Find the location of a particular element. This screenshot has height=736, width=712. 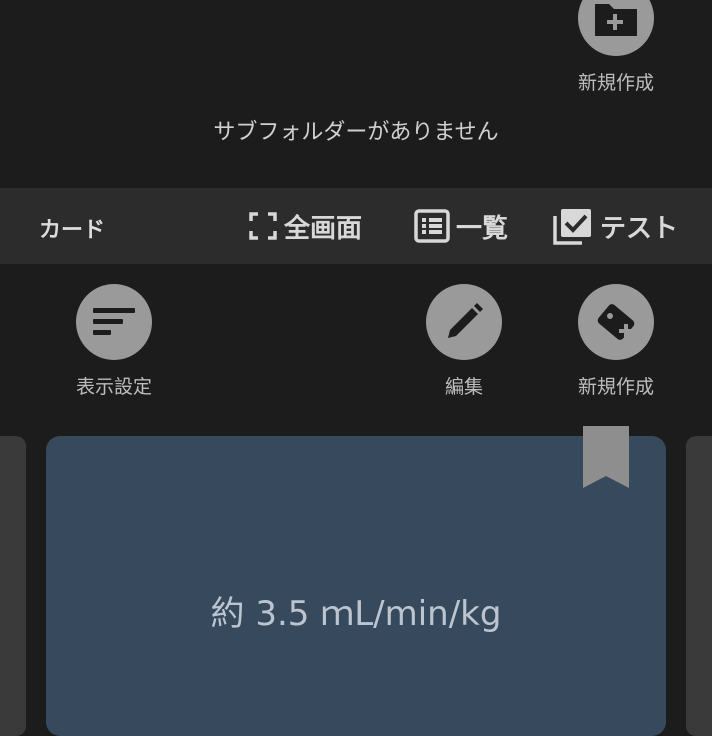

edit-button is located at coordinates (464, 322).